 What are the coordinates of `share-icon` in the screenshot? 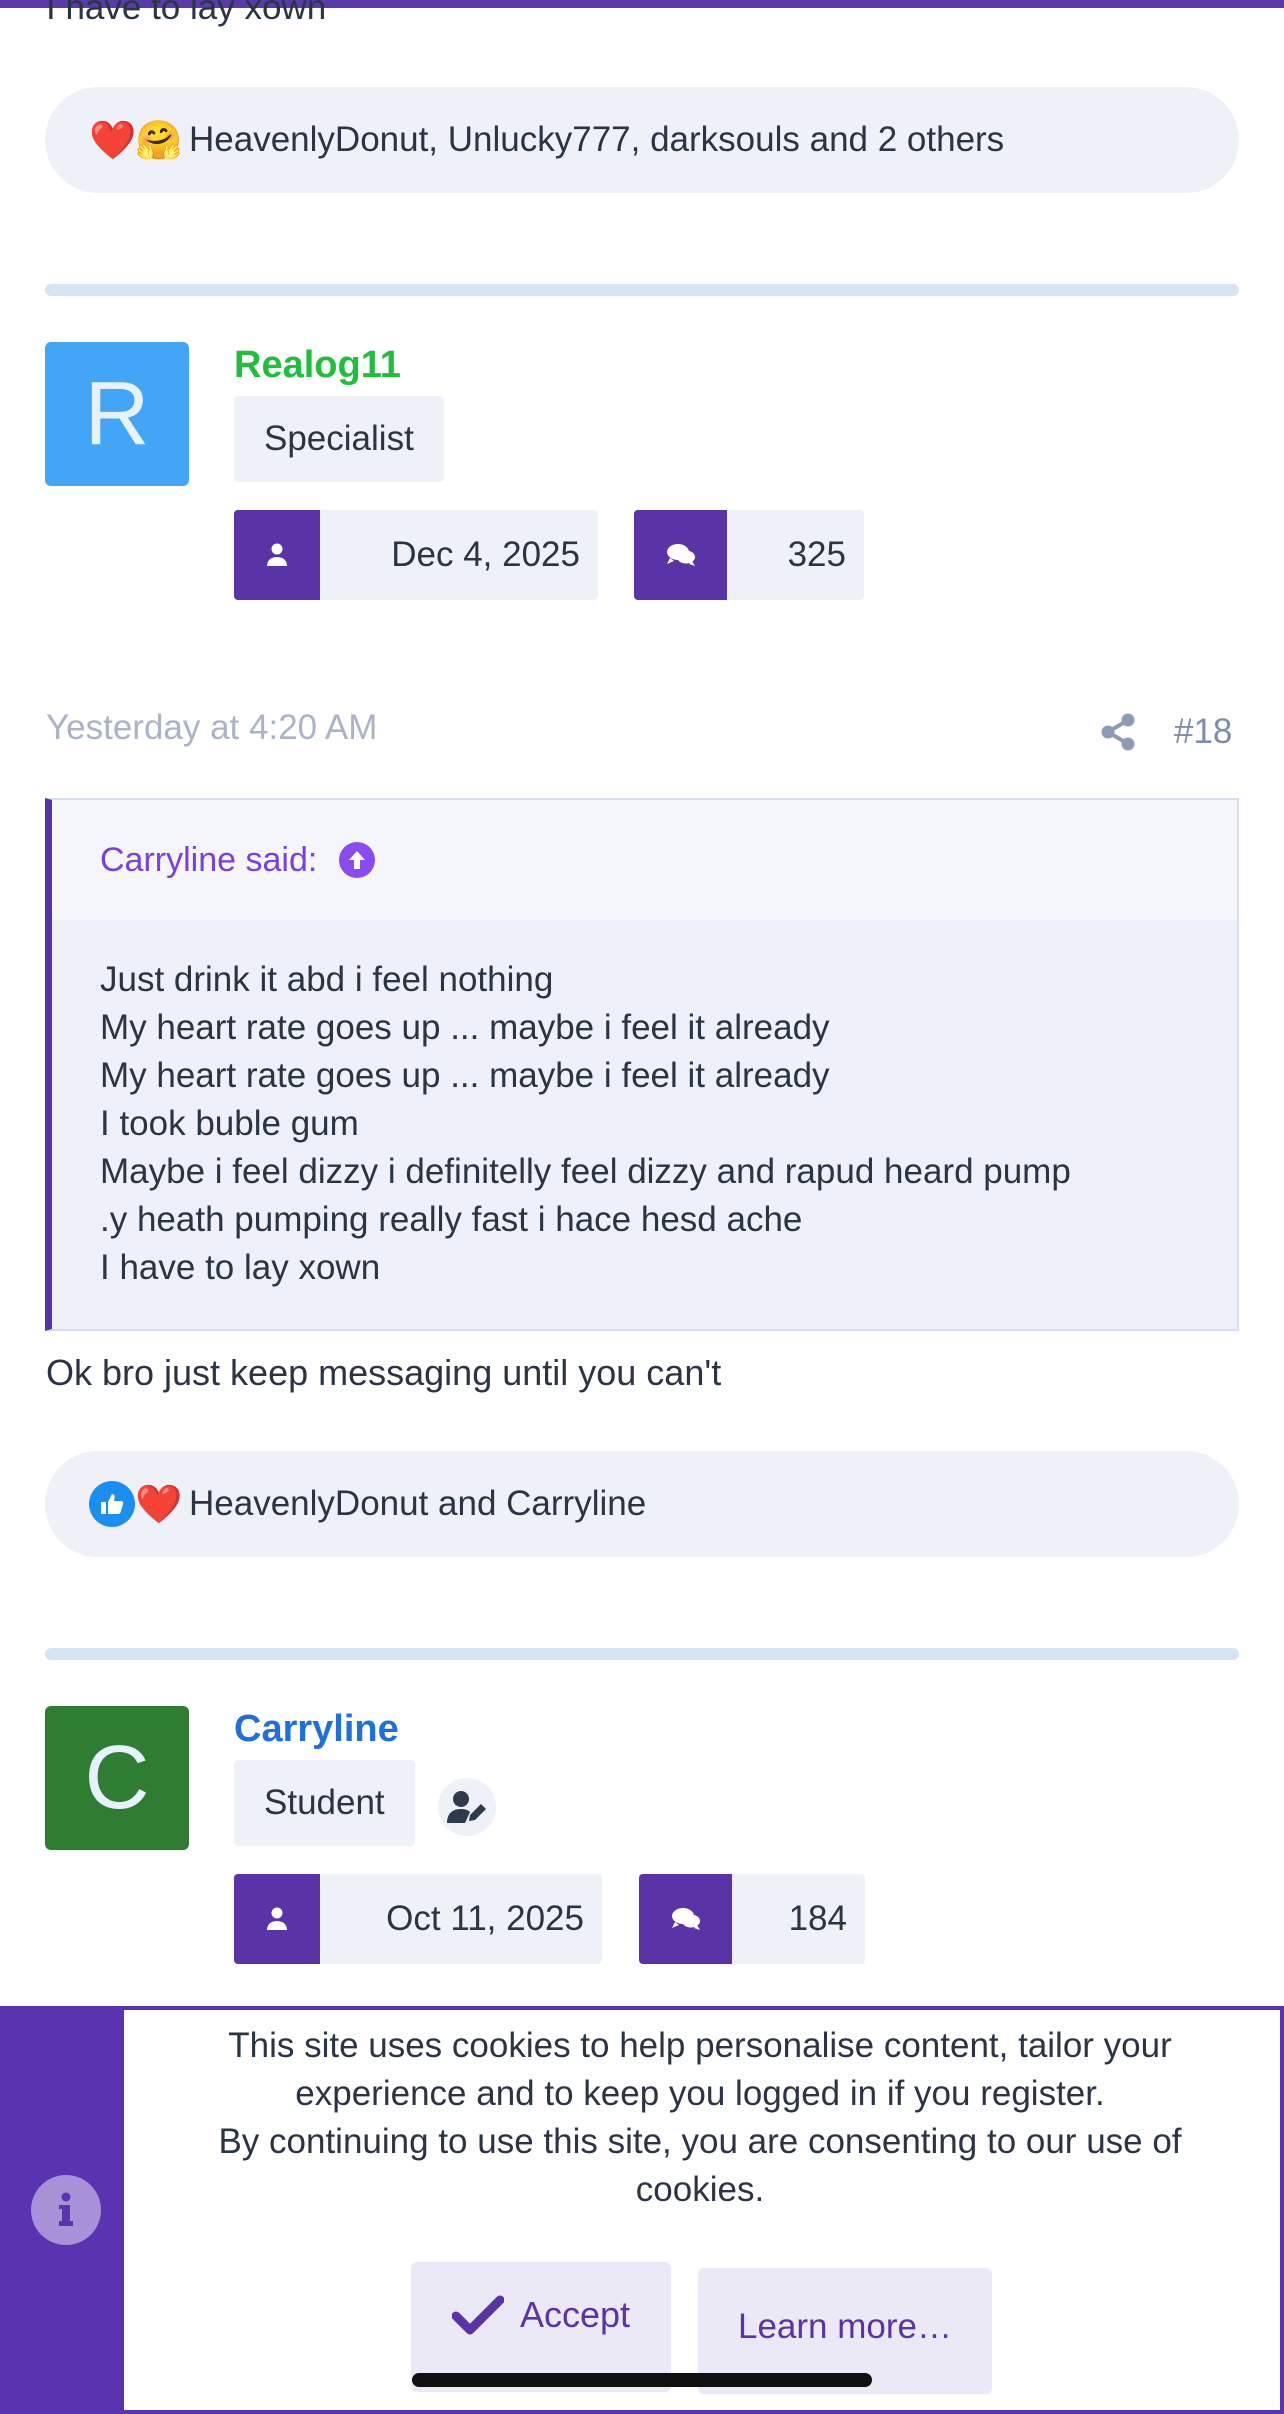 It's located at (1120, 733).